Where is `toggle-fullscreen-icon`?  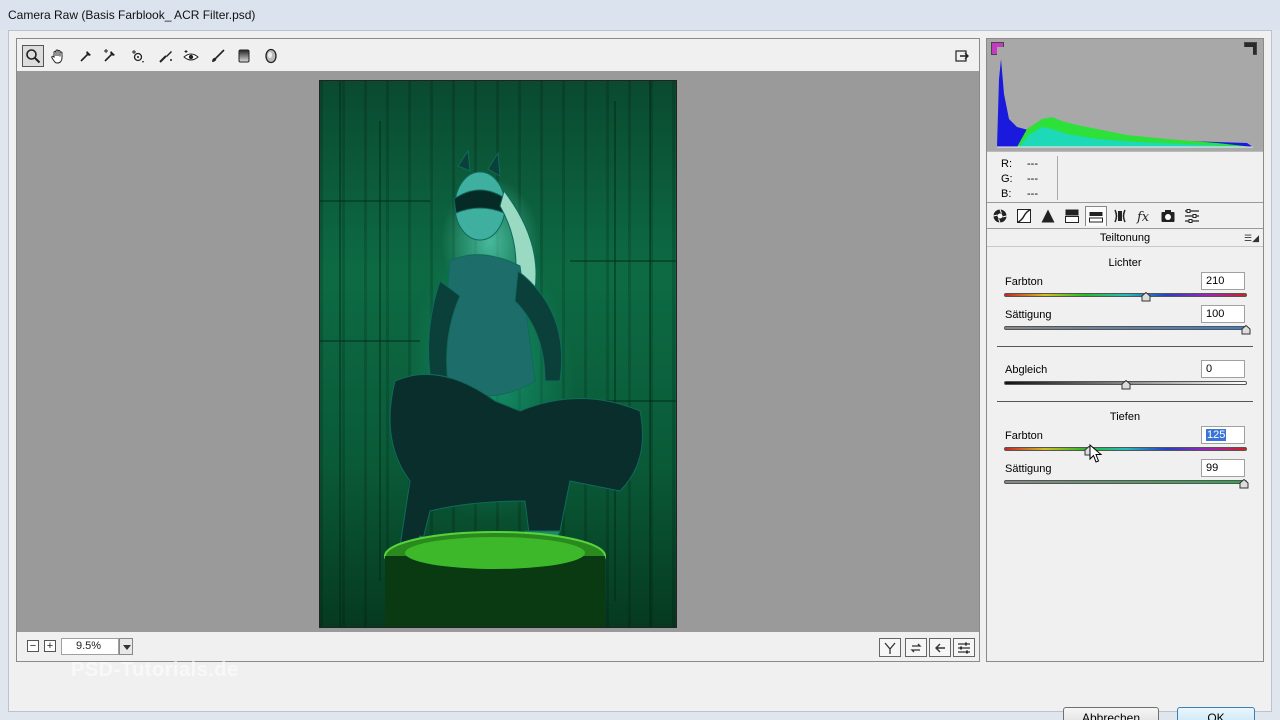 toggle-fullscreen-icon is located at coordinates (962, 56).